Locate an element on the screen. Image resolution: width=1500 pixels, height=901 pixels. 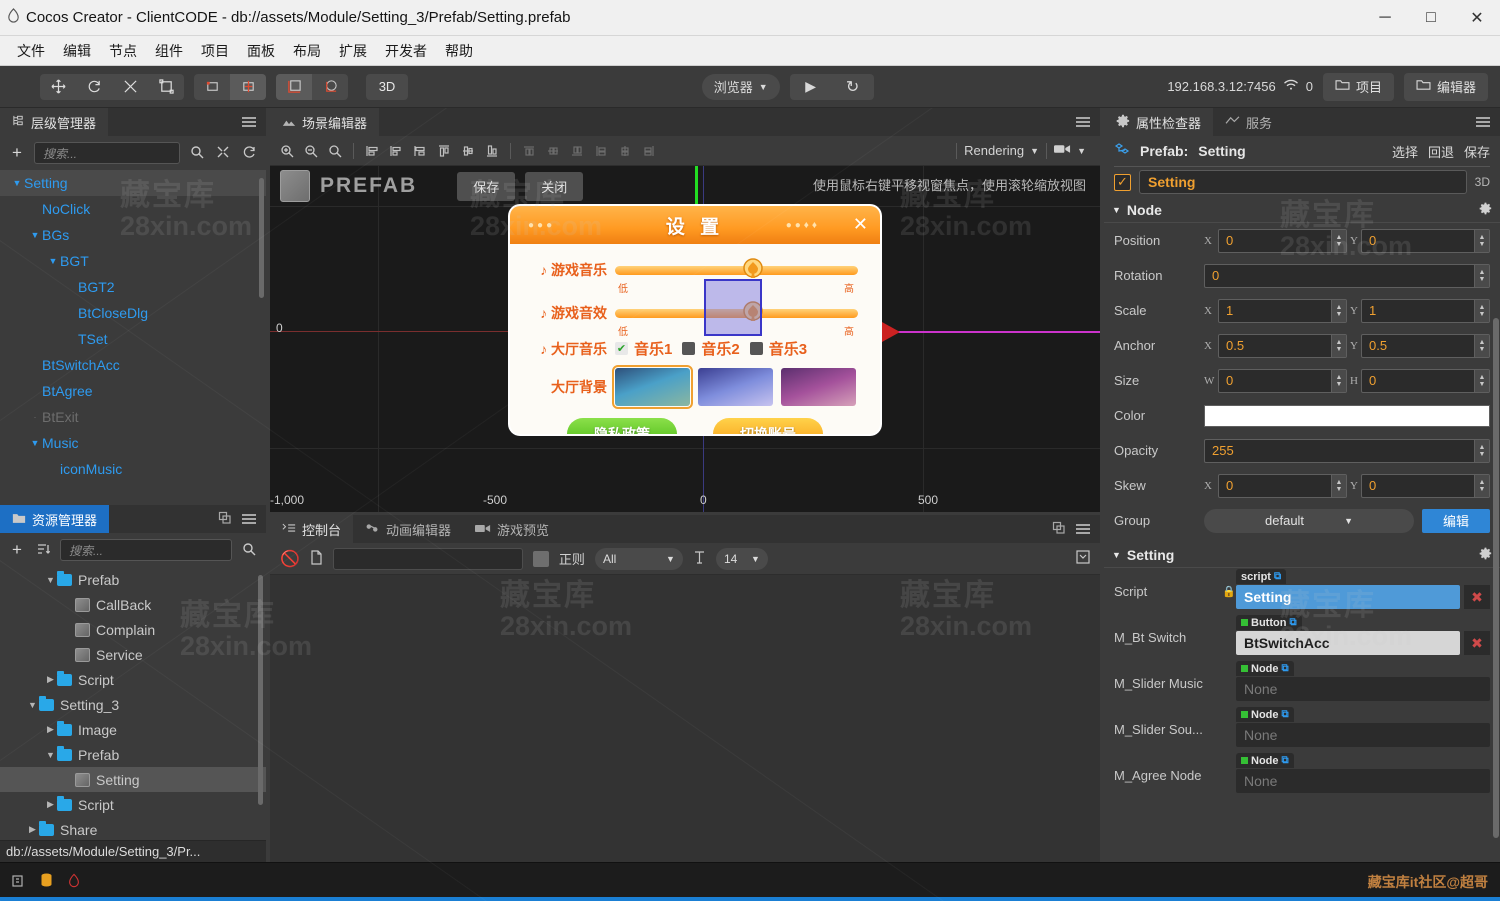
prefab-select-button: 选择 is located at coordinates (1405, 151).